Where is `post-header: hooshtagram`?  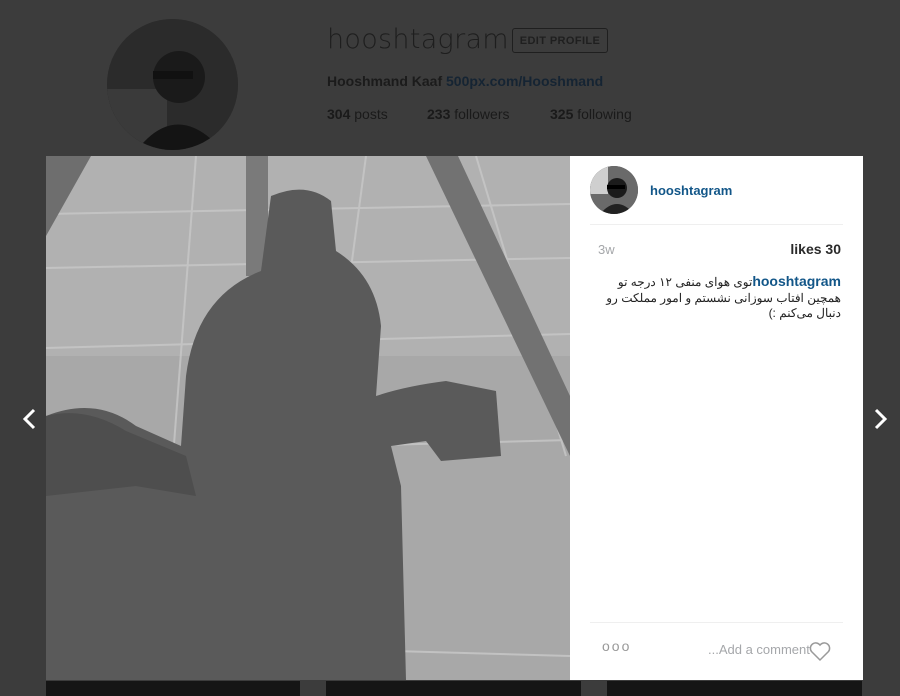
post-header: hooshtagram is located at coordinates (661, 190).